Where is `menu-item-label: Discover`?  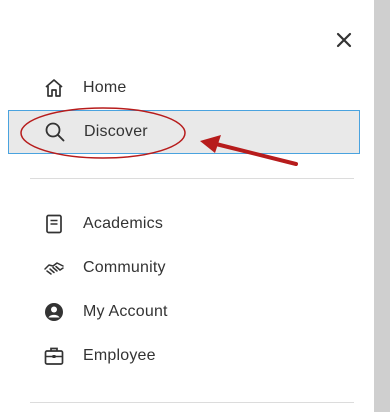
menu-item-label: Discover is located at coordinates (116, 131).